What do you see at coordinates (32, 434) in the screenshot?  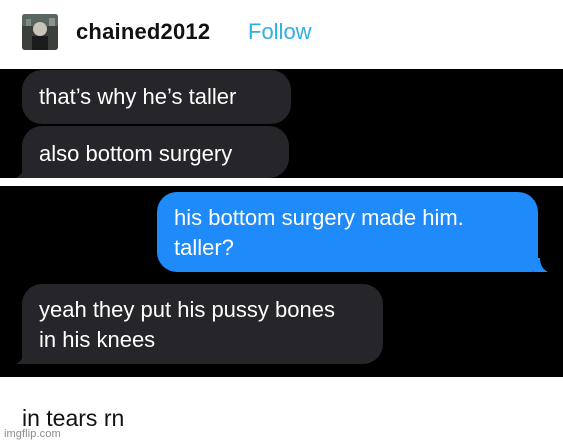 I see `watermark: imgflip.com` at bounding box center [32, 434].